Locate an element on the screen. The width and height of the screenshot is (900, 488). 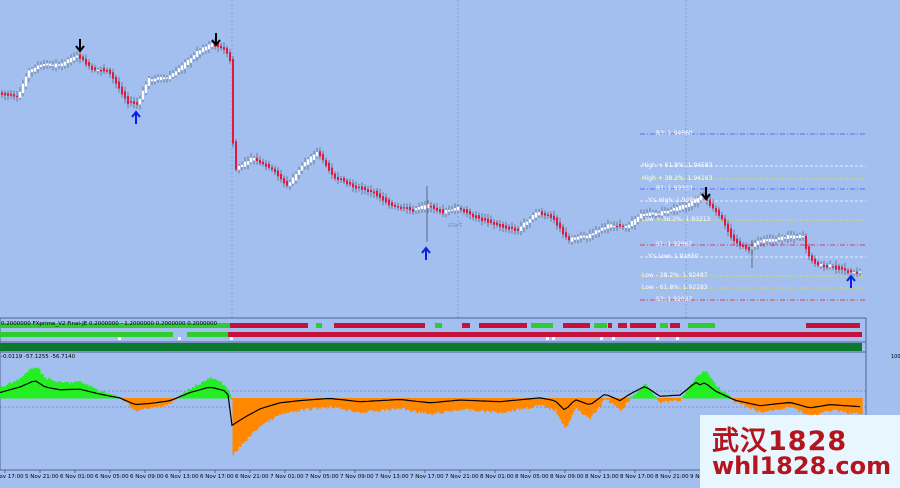
pivot-level-label: Y's High: 1.93800 is located at coordinates (674, 200).